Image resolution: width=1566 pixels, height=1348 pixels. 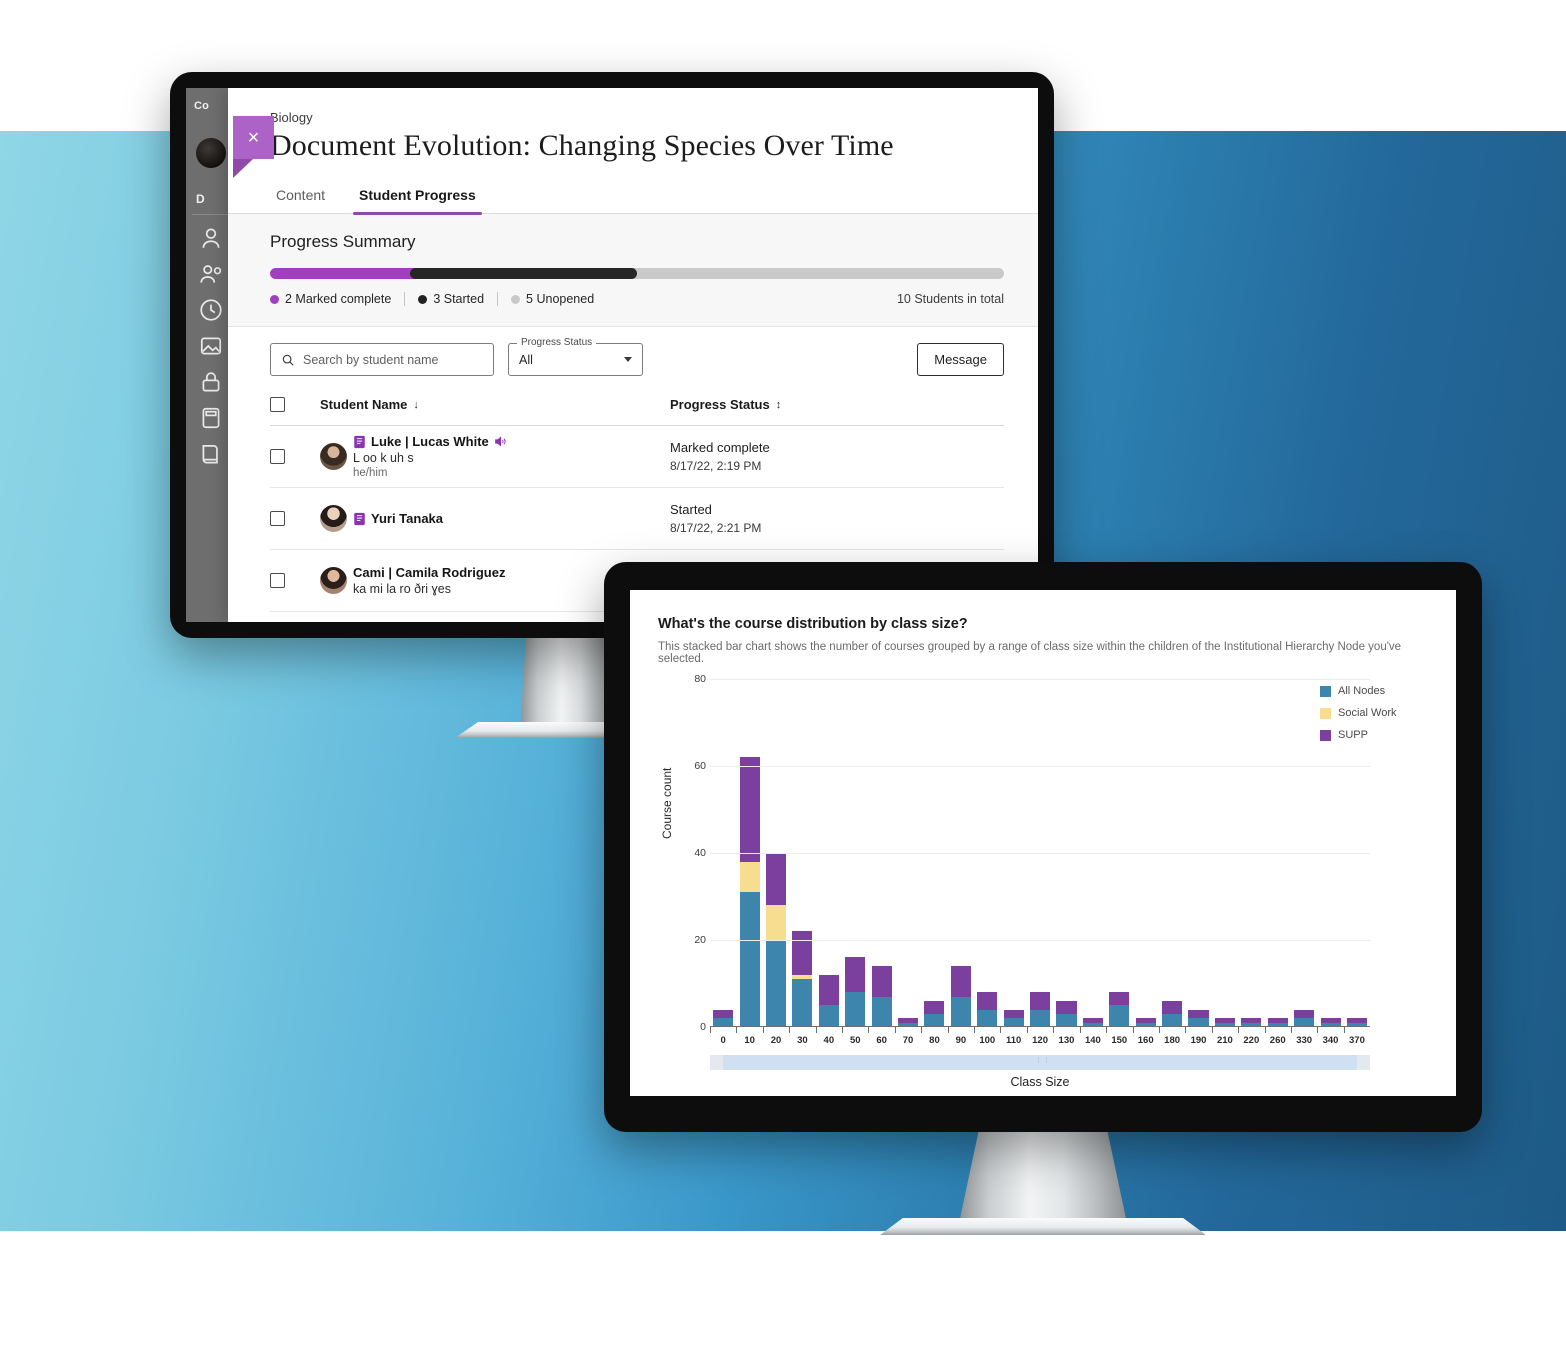 I want to click on search-placeholder: Search by student name, so click(x=371, y=359).